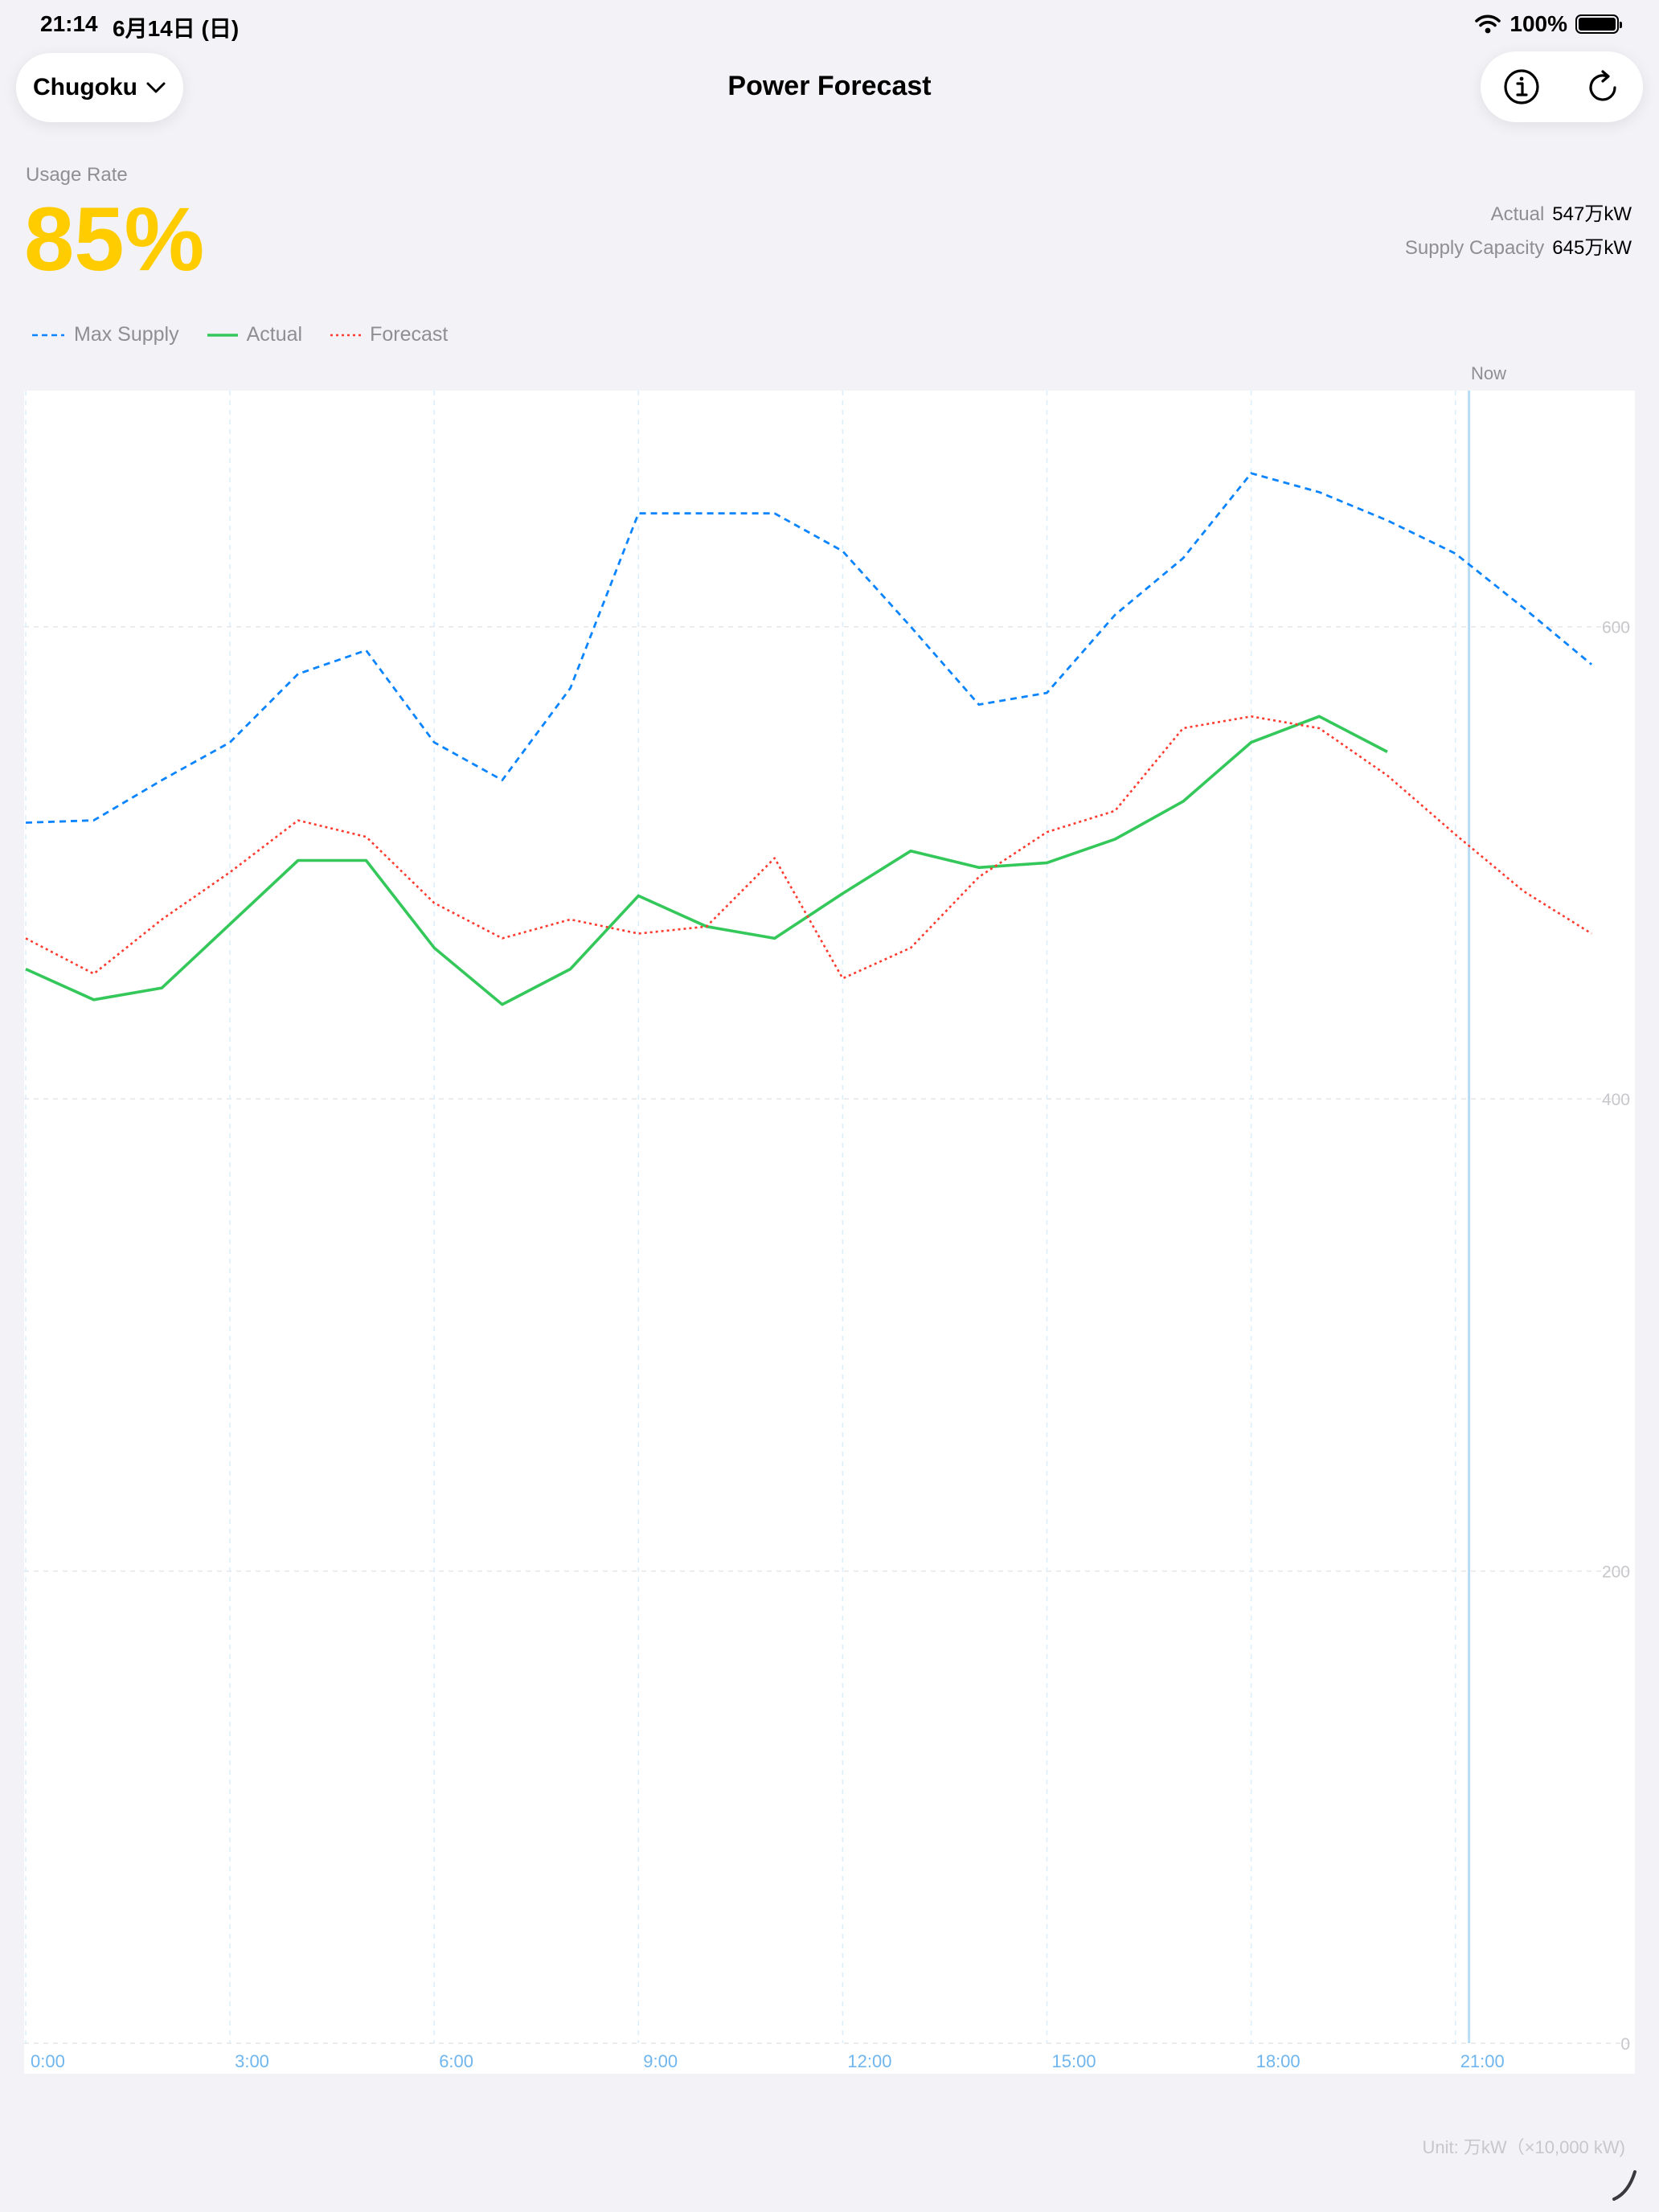  What do you see at coordinates (1489, 373) in the screenshot?
I see `now-label: Now` at bounding box center [1489, 373].